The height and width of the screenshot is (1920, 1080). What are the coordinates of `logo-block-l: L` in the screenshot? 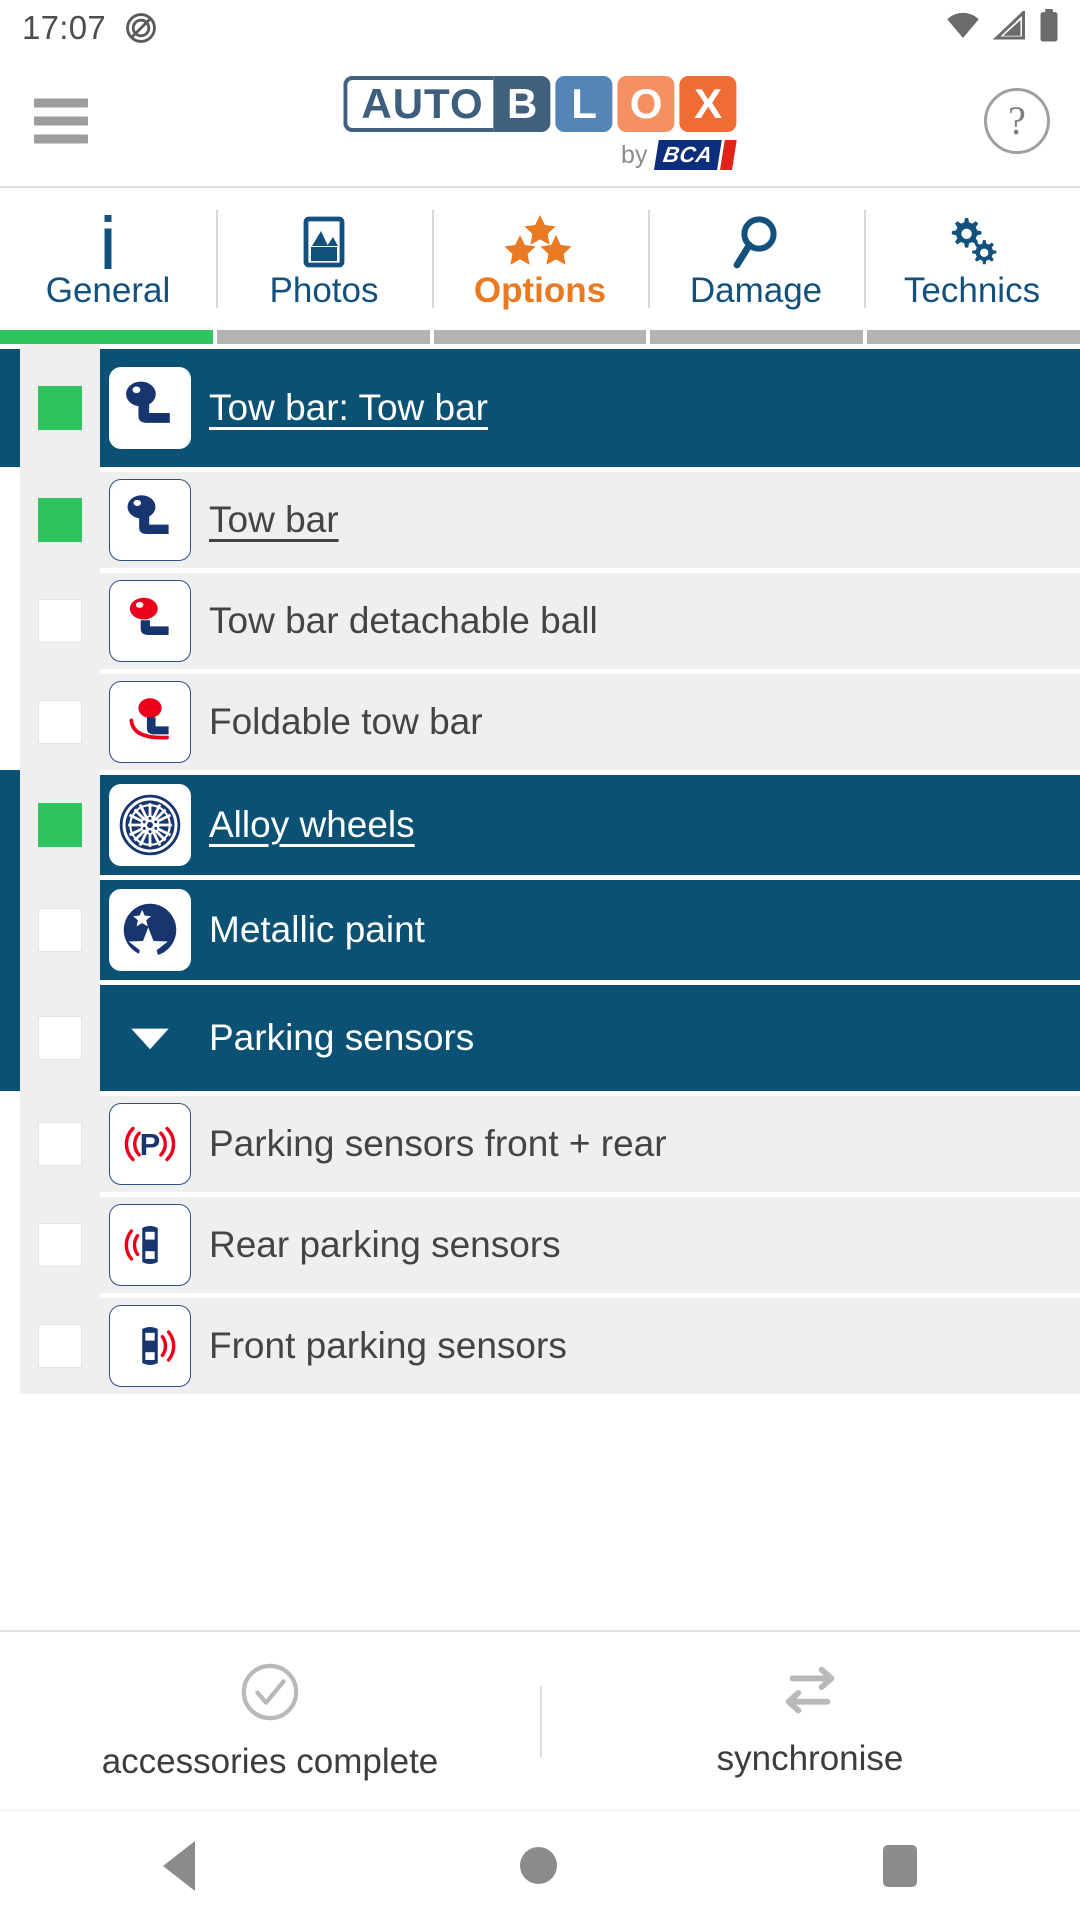 It's located at (584, 104).